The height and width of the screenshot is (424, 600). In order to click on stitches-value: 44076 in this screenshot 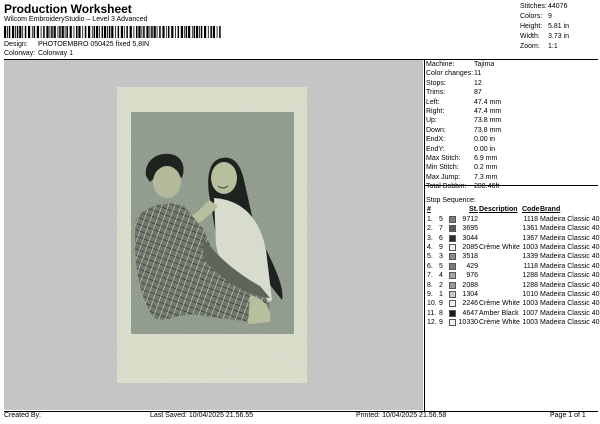, I will do `click(558, 6)`.